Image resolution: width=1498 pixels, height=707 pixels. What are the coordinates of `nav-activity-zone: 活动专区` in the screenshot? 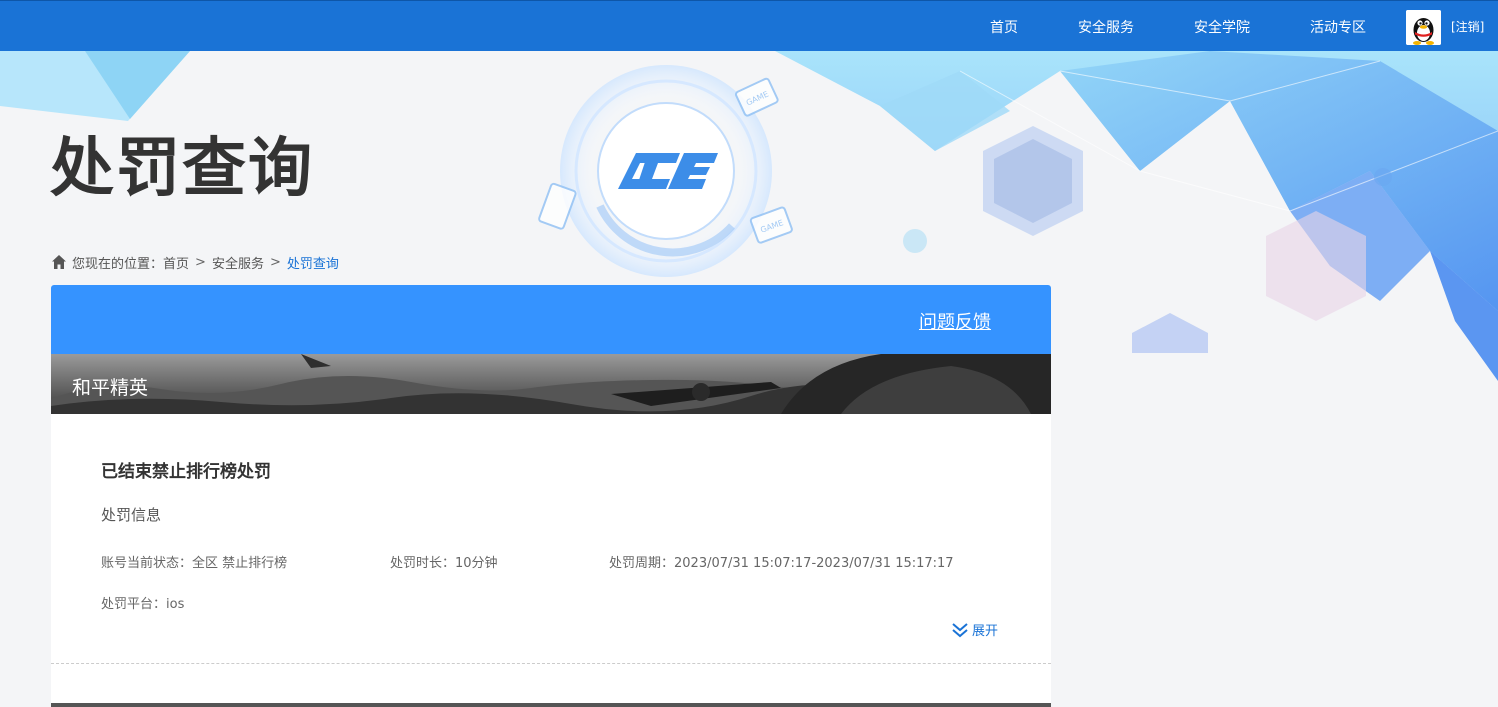 It's located at (1338, 26).